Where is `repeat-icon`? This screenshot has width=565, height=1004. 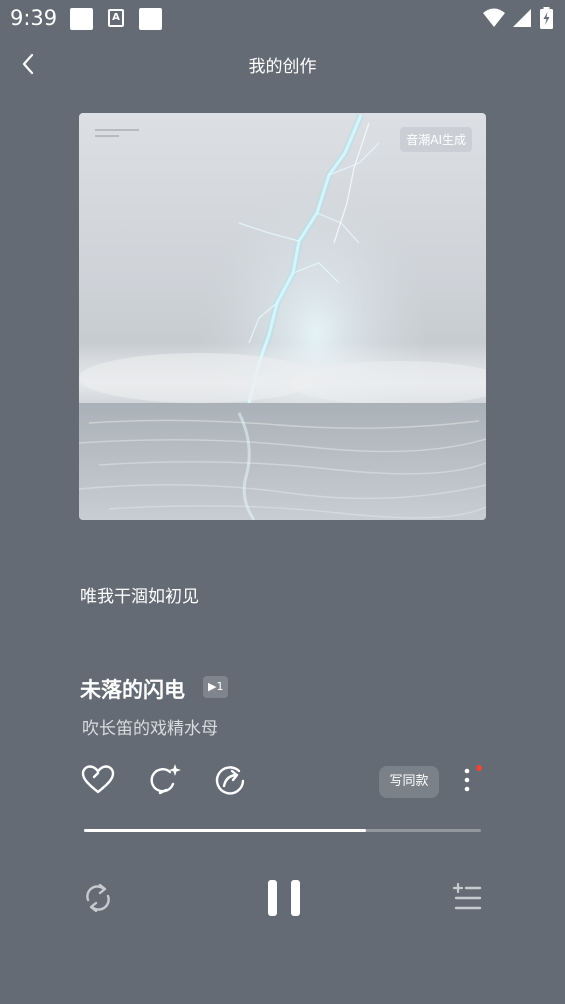
repeat-icon is located at coordinates (98, 898).